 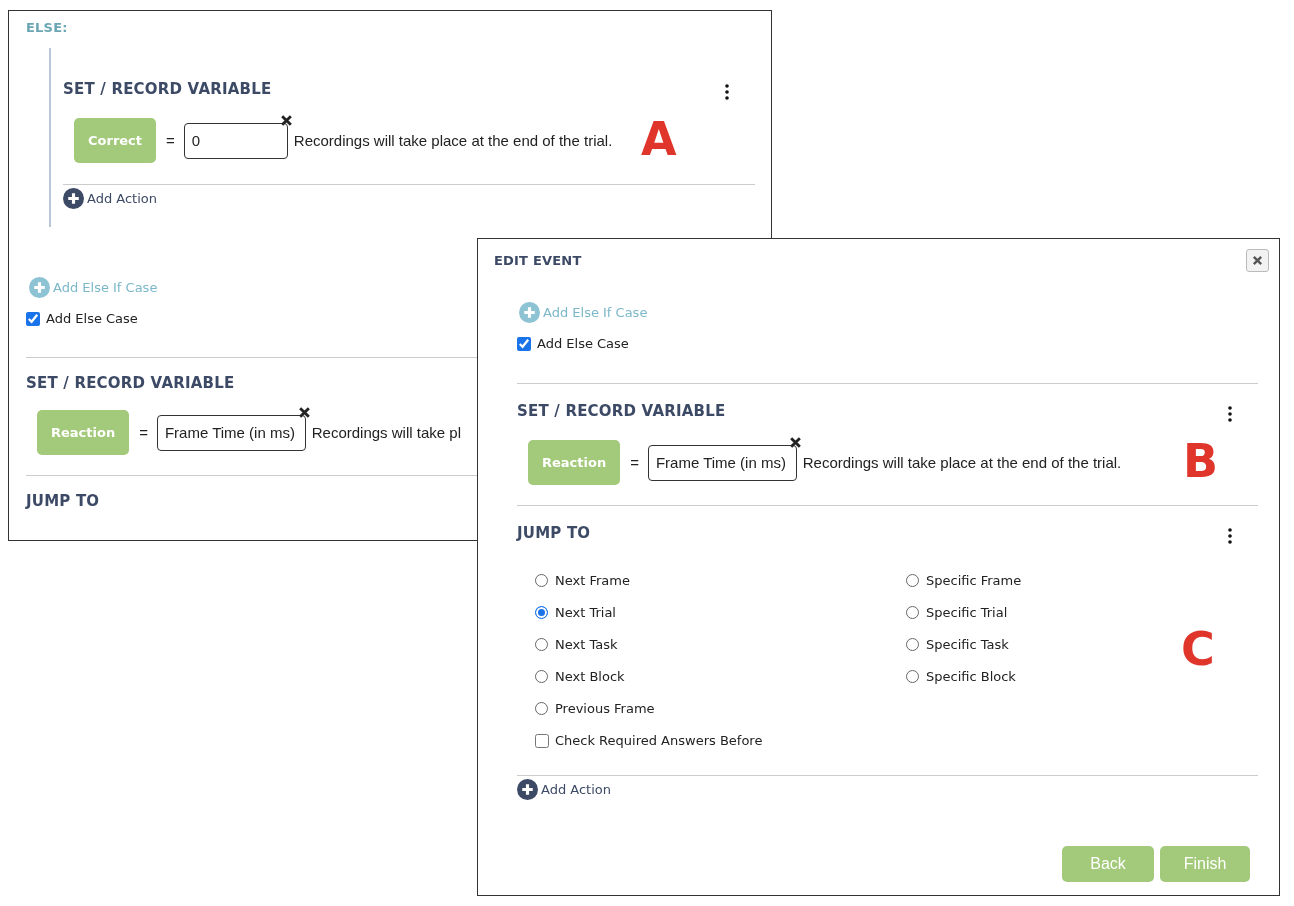 I want to click on option-label: Next Block, so click(x=590, y=676).